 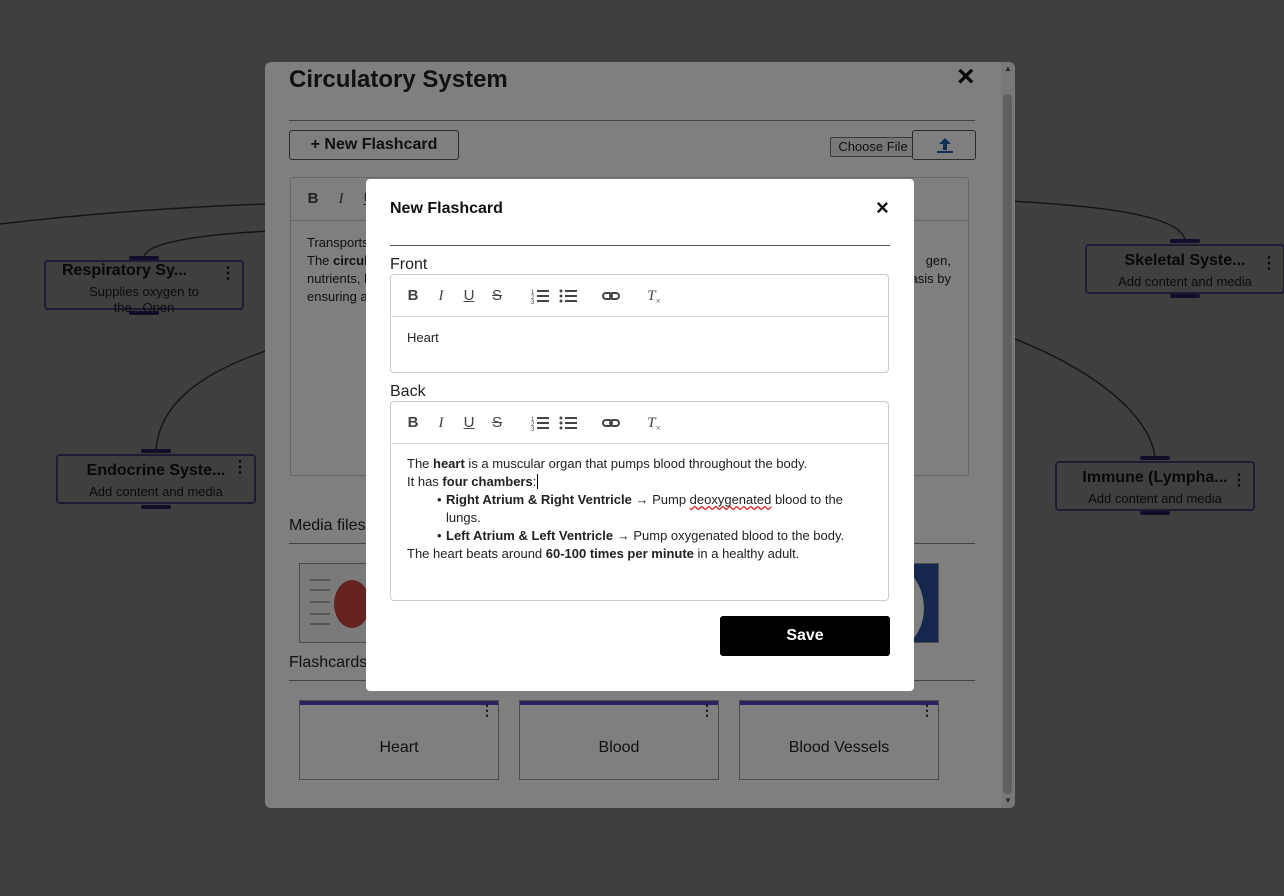 What do you see at coordinates (640, 245) in the screenshot?
I see `divider` at bounding box center [640, 245].